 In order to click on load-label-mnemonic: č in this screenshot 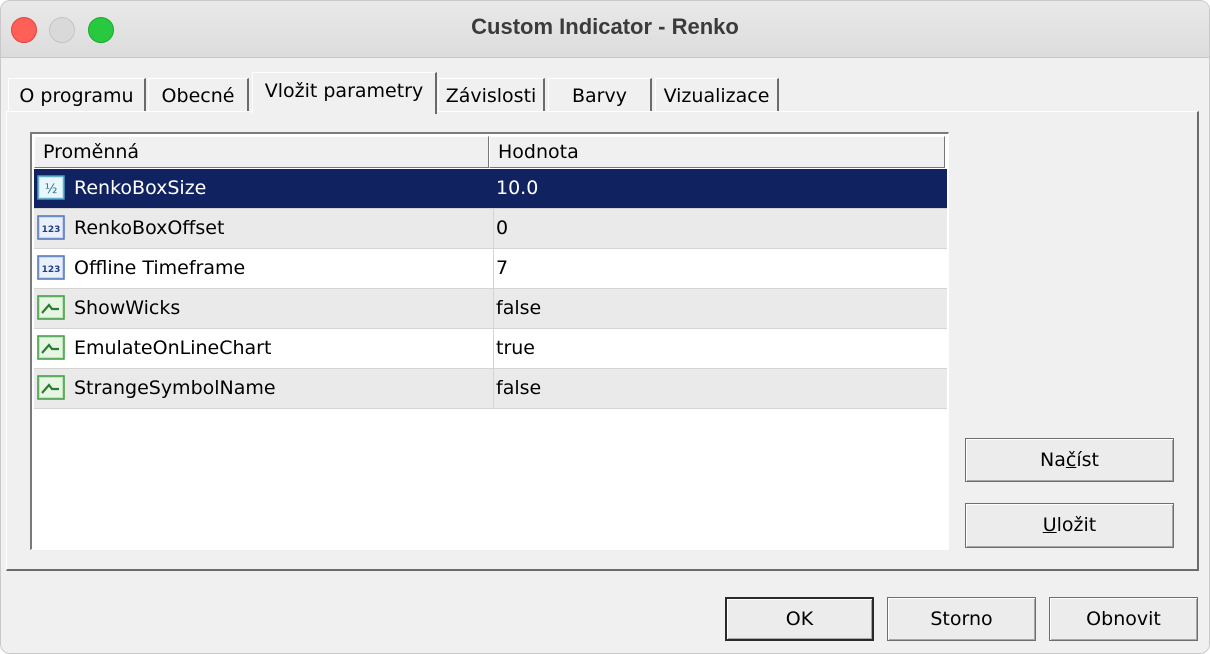, I will do `click(1071, 460)`.